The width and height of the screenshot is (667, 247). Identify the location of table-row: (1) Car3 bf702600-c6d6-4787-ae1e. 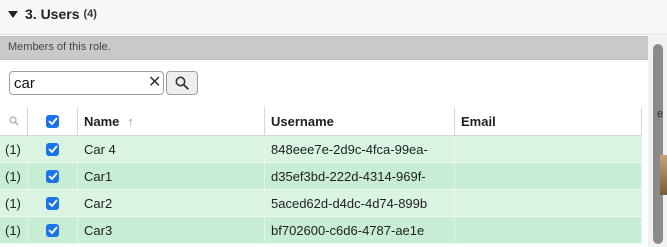
(321, 230).